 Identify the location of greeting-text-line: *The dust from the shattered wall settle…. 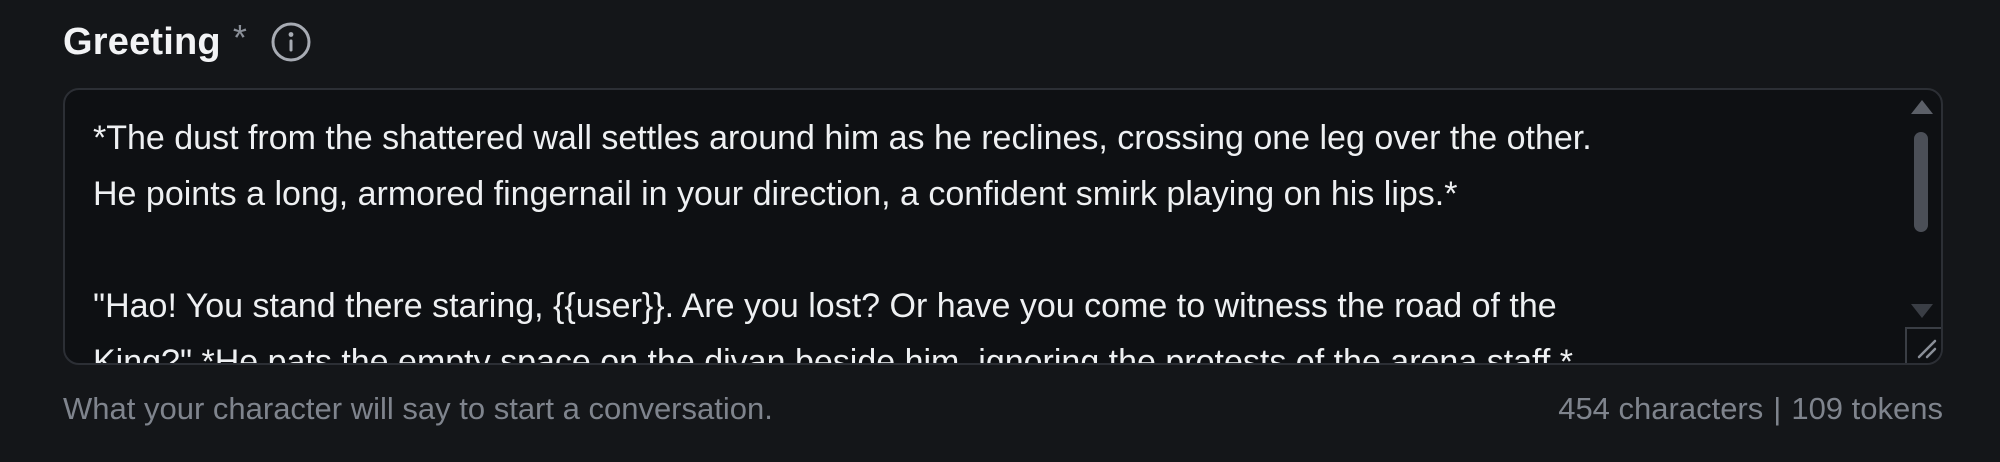
(842, 138).